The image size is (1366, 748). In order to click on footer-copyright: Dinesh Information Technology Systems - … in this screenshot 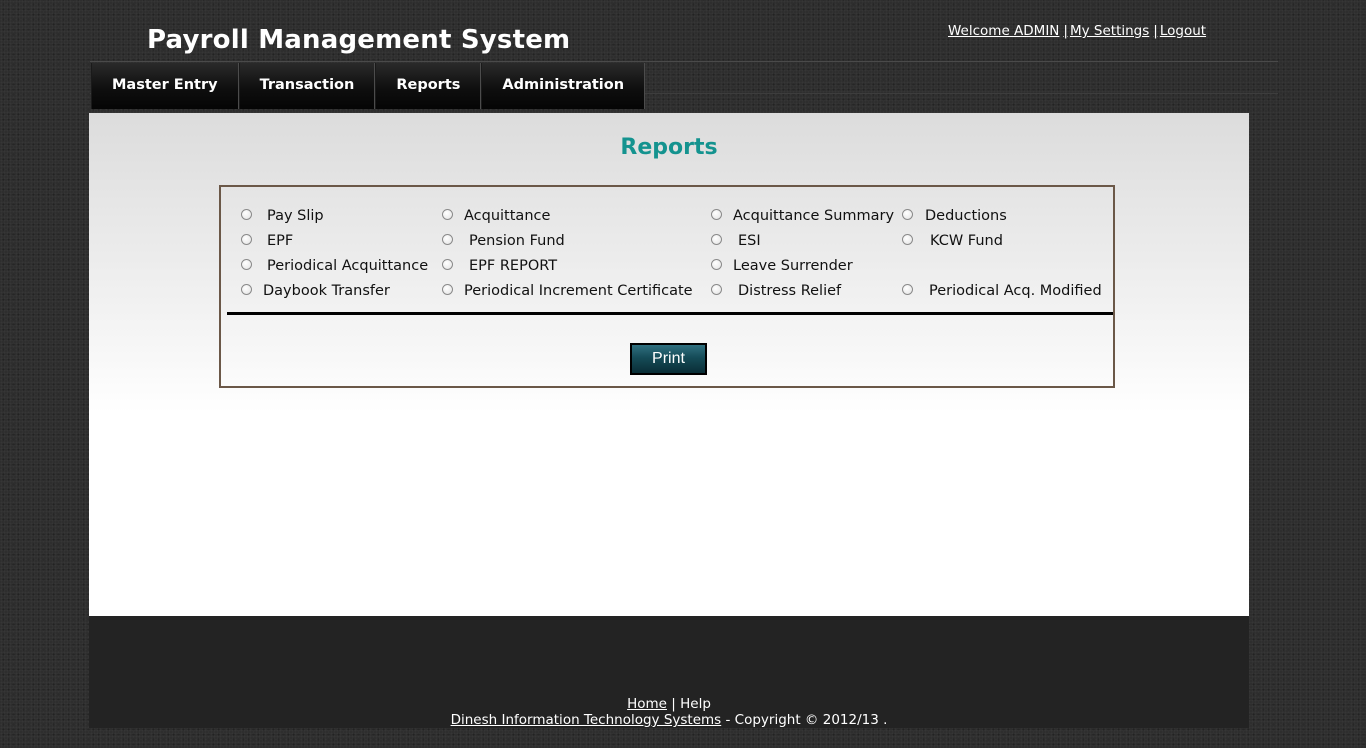, I will do `click(669, 720)`.